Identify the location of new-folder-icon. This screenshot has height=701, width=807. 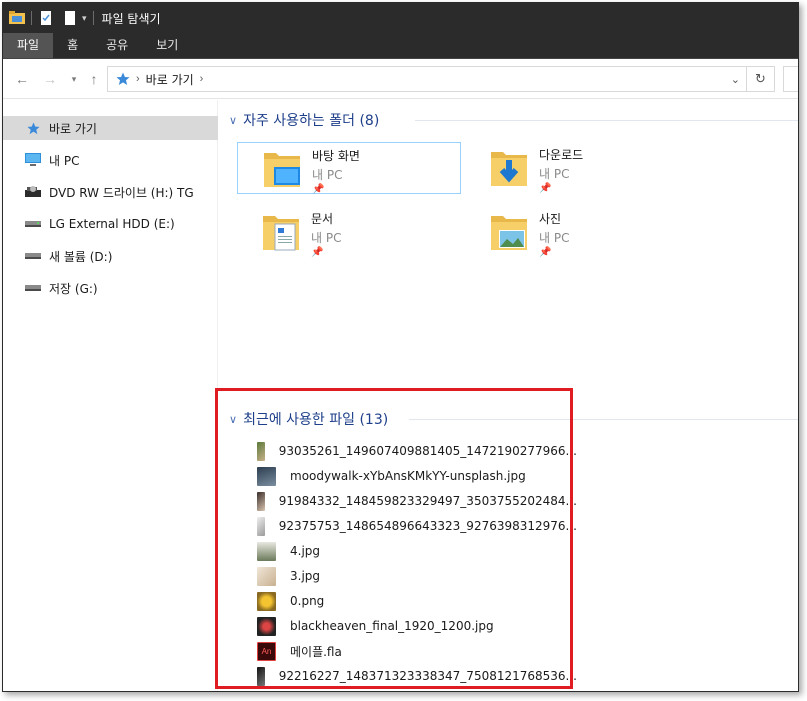
(70, 18).